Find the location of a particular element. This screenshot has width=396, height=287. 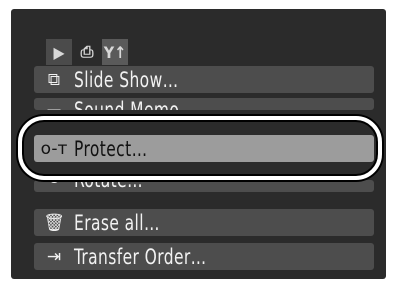

rotate-icon: ↻ is located at coordinates (54, 186).